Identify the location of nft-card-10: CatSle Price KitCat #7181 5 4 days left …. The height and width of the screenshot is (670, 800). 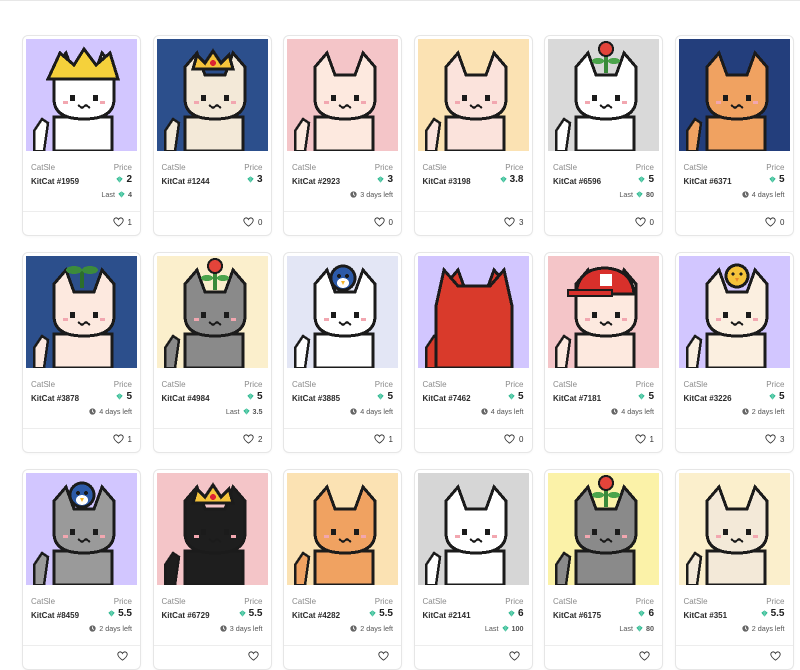
(603, 352).